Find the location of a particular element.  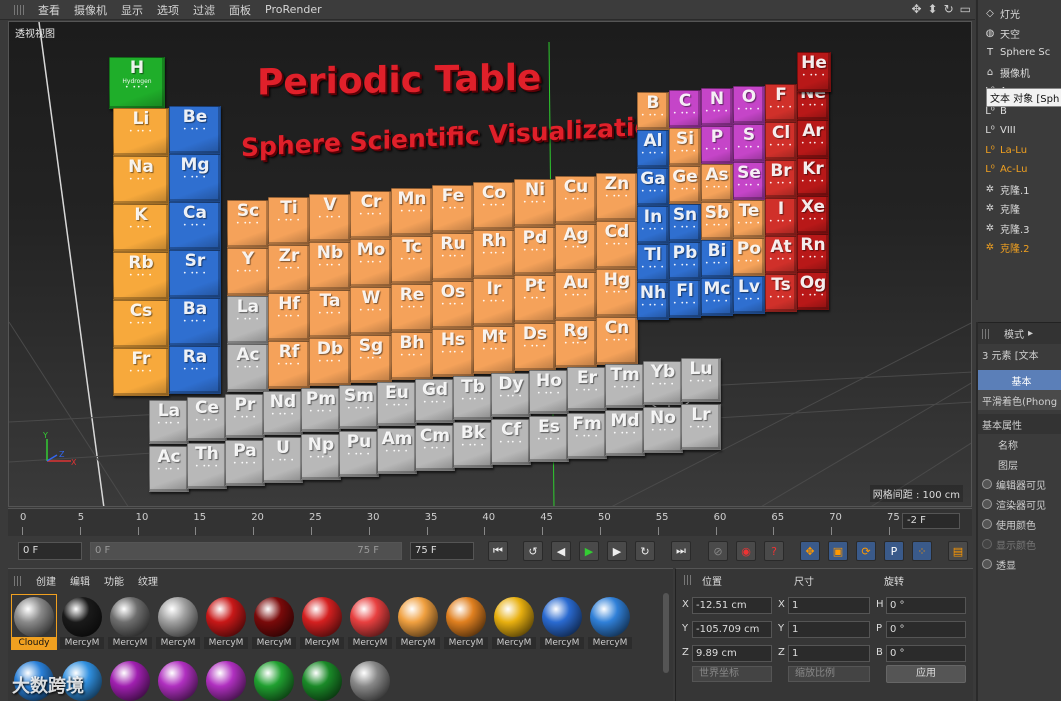

pla-key-icon: ⁘ is located at coordinates (922, 551).